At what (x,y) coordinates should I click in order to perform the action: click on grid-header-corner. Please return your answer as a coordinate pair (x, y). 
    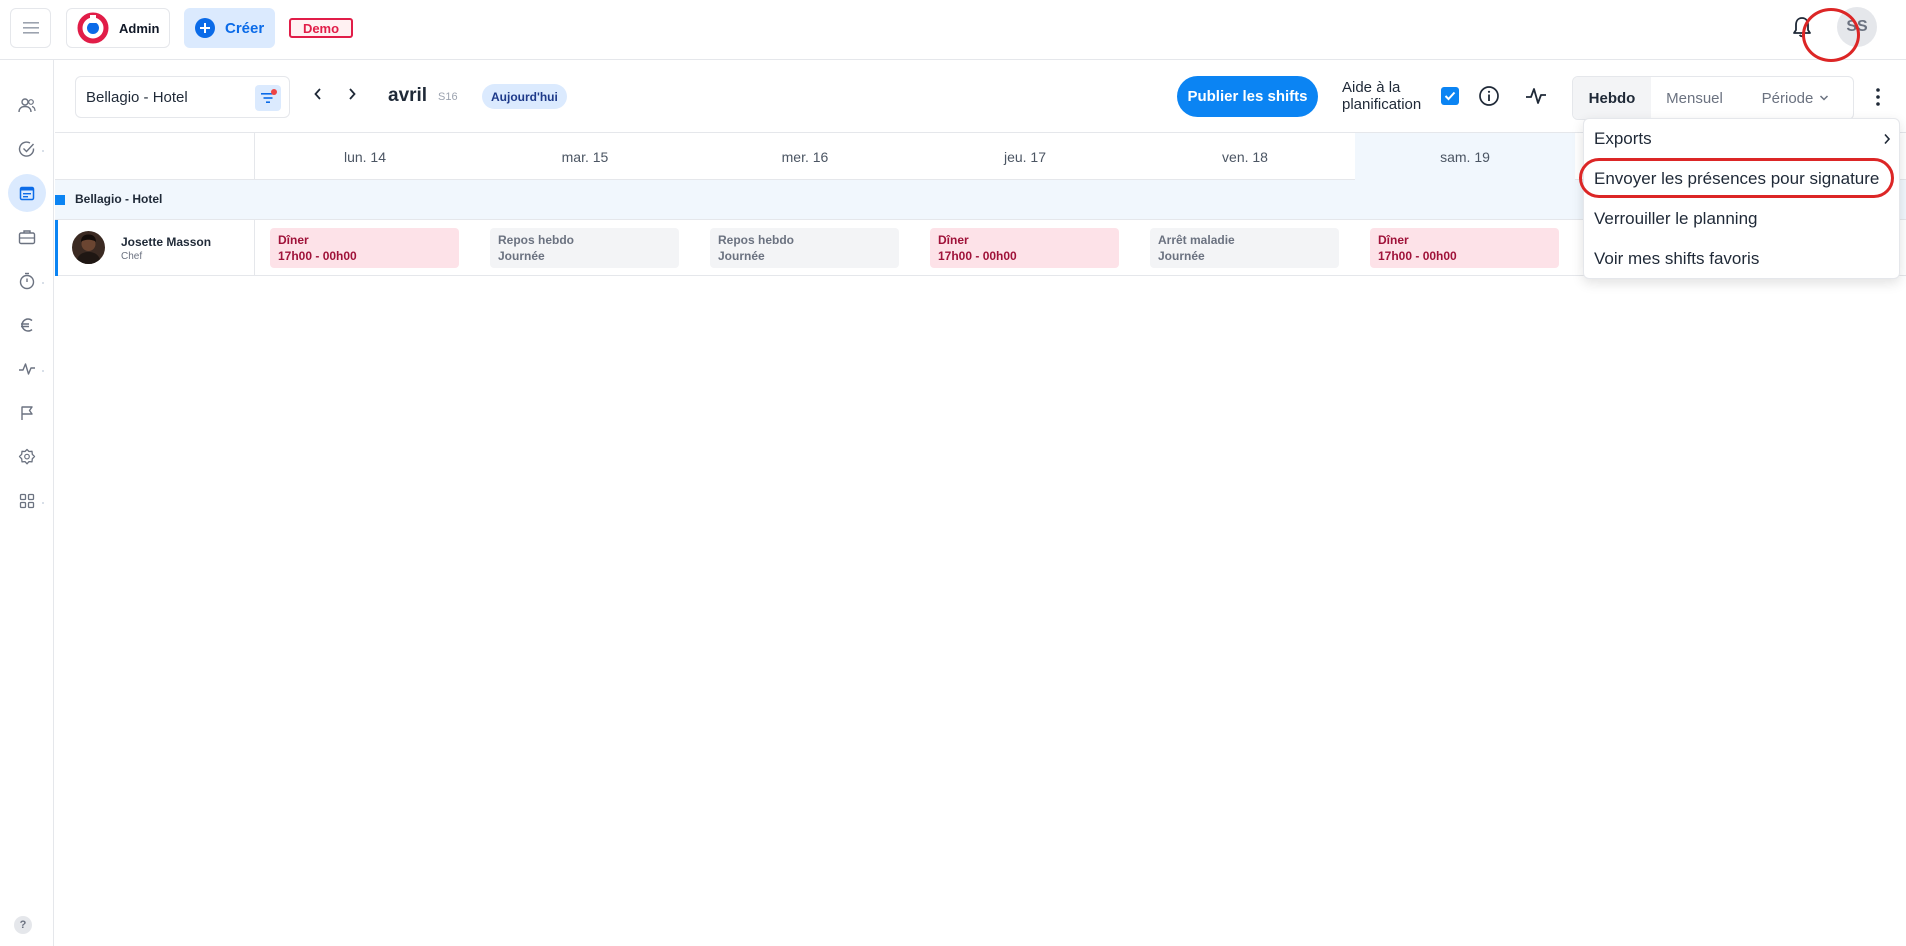
    Looking at the image, I should click on (155, 156).